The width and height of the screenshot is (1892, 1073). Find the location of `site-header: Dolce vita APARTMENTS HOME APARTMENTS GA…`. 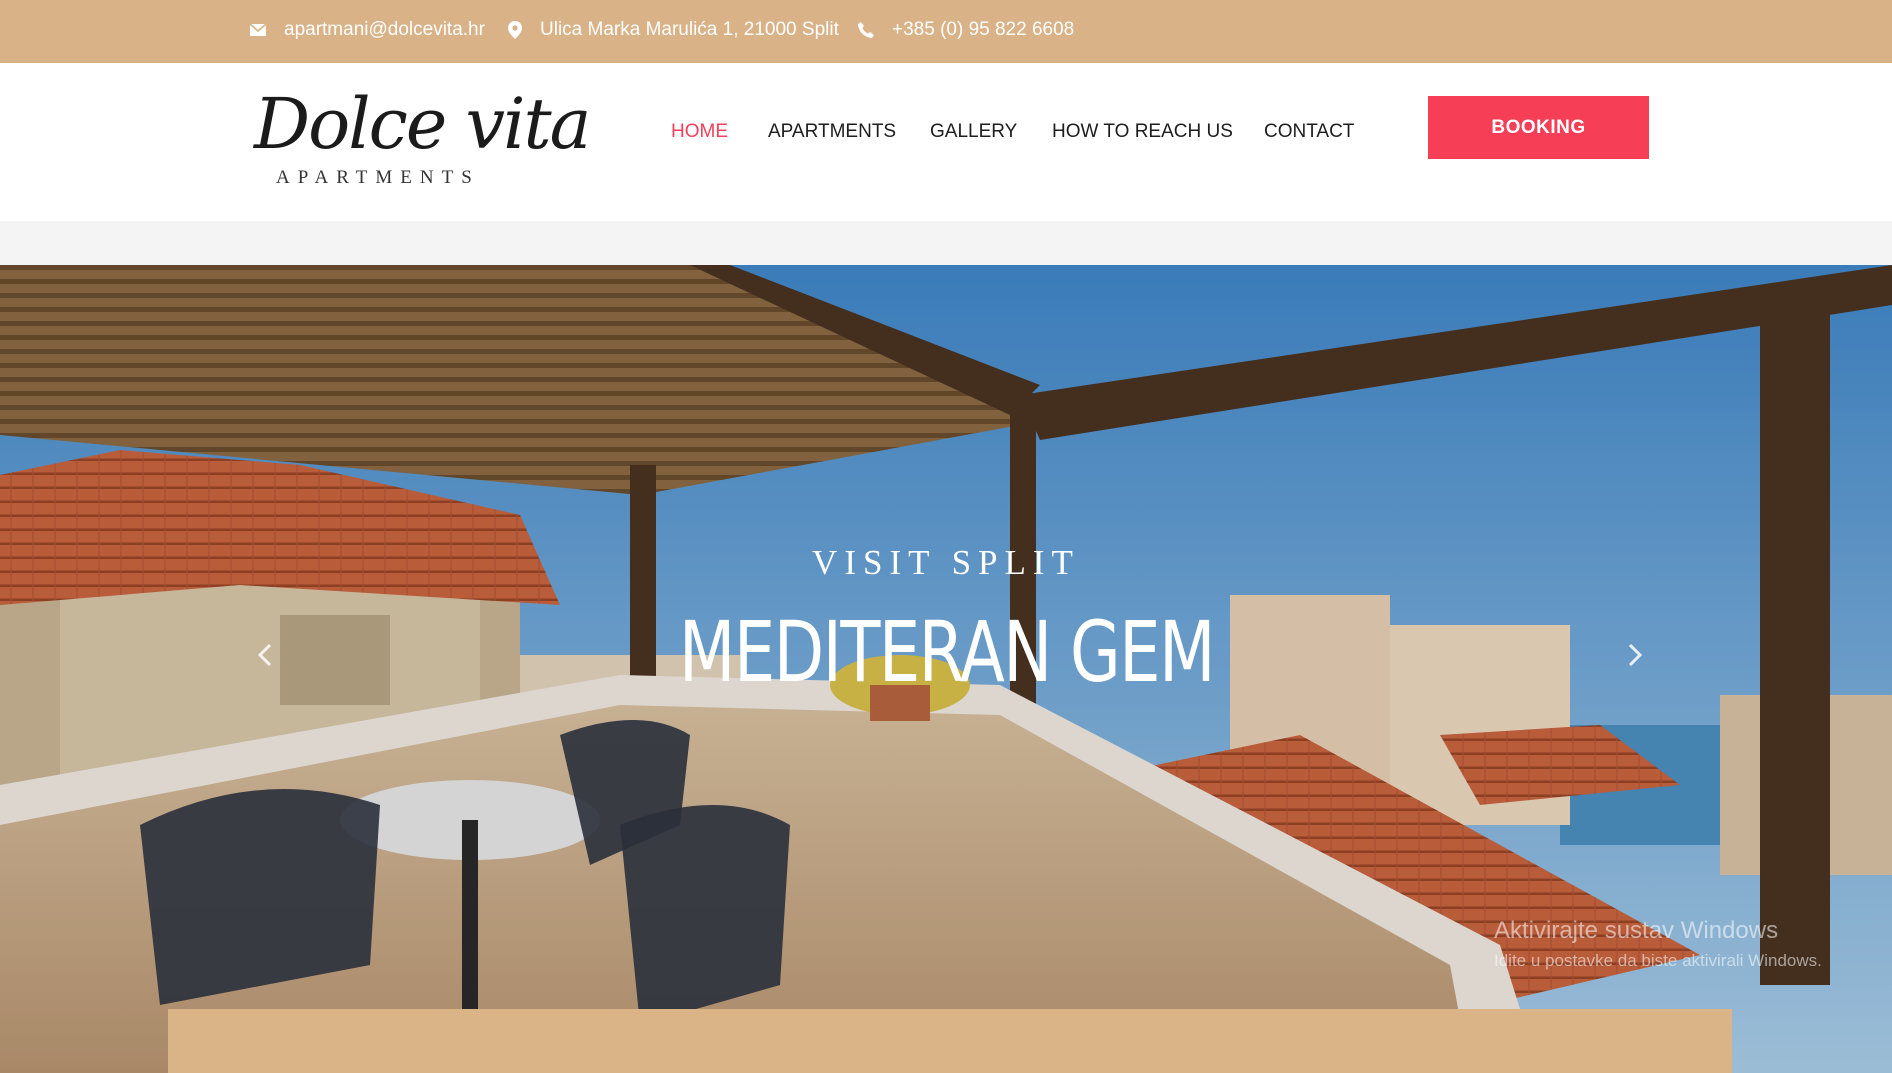

site-header: Dolce vita APARTMENTS HOME APARTMENTS GA… is located at coordinates (946, 142).